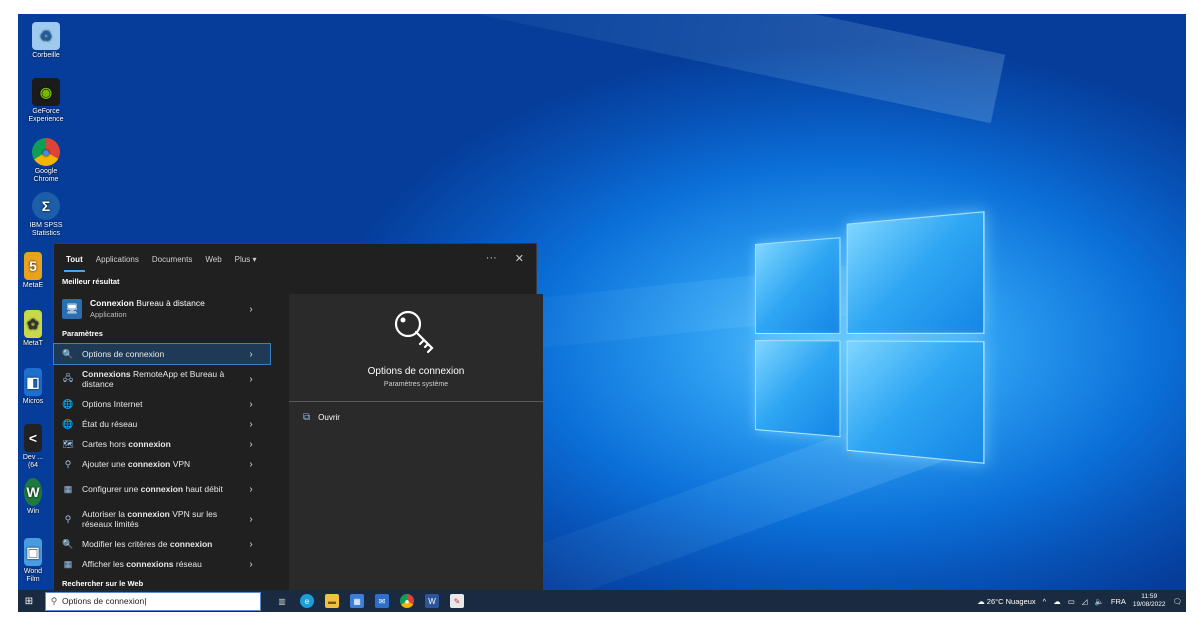  What do you see at coordinates (172, 259) in the screenshot?
I see `tab-documents: Documents` at bounding box center [172, 259].